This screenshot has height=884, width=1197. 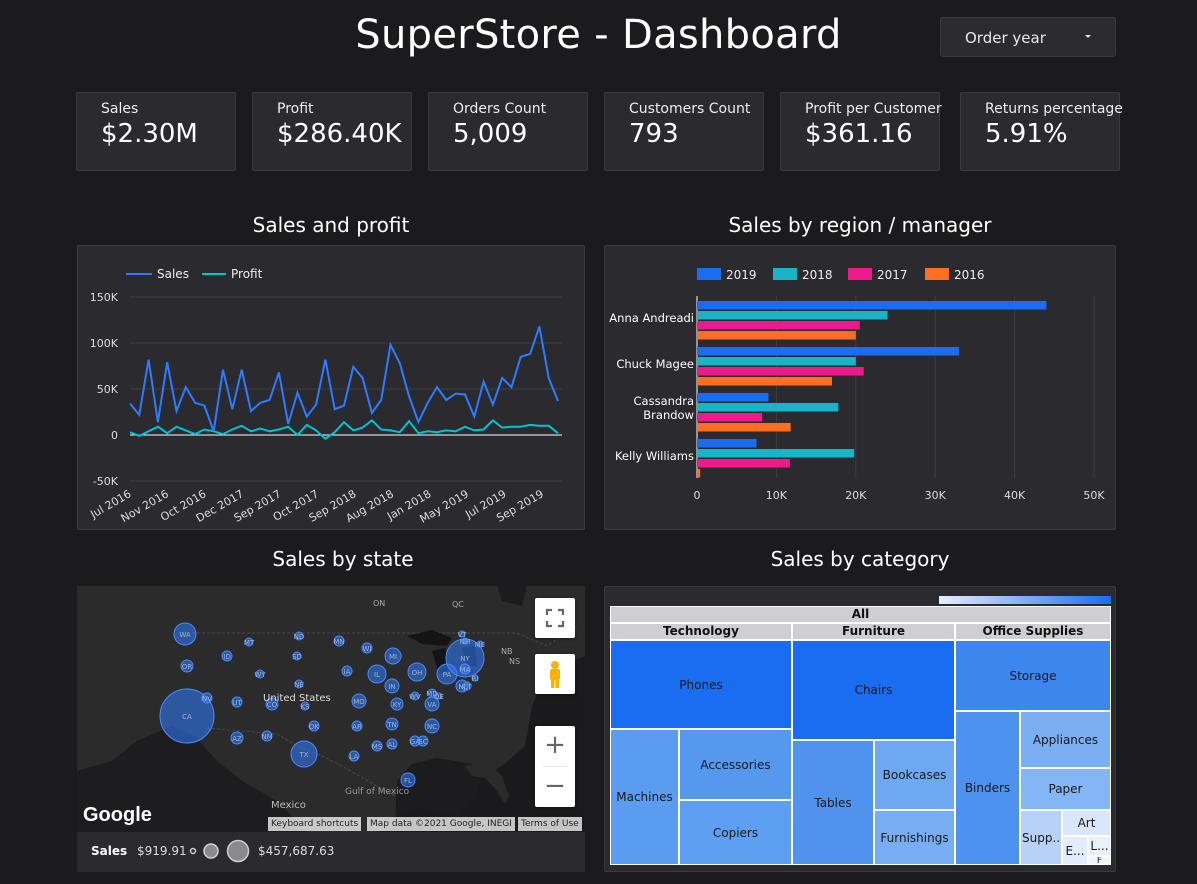 What do you see at coordinates (465, 642) in the screenshot?
I see `state-label-nh: NH` at bounding box center [465, 642].